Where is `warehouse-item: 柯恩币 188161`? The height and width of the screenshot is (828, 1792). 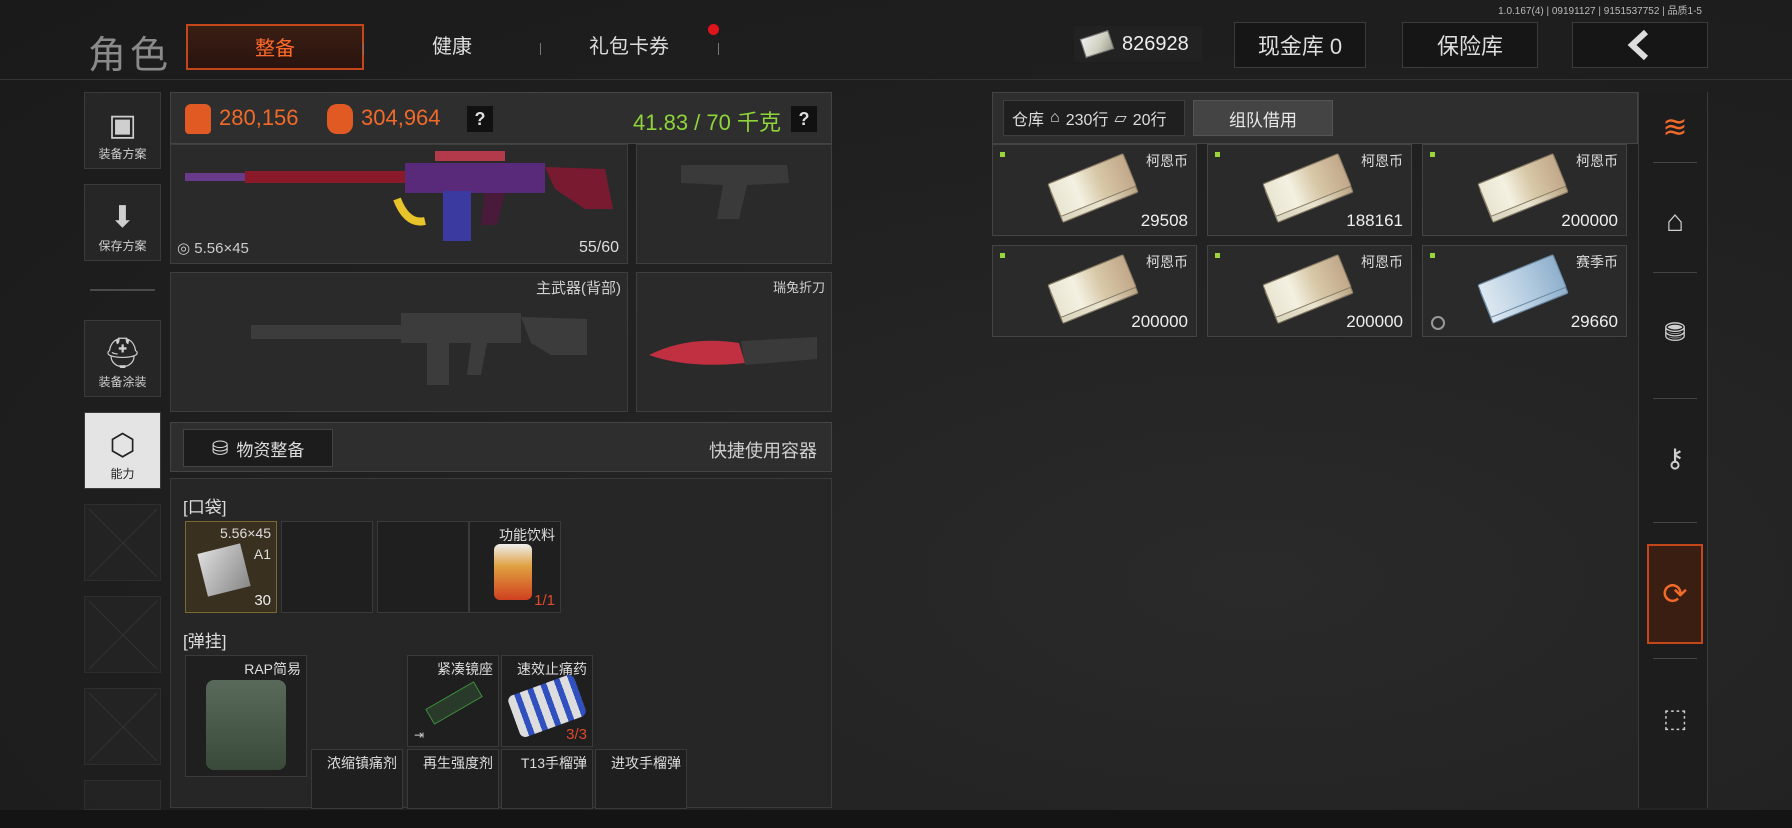 warehouse-item: 柯恩币 188161 is located at coordinates (1309, 190).